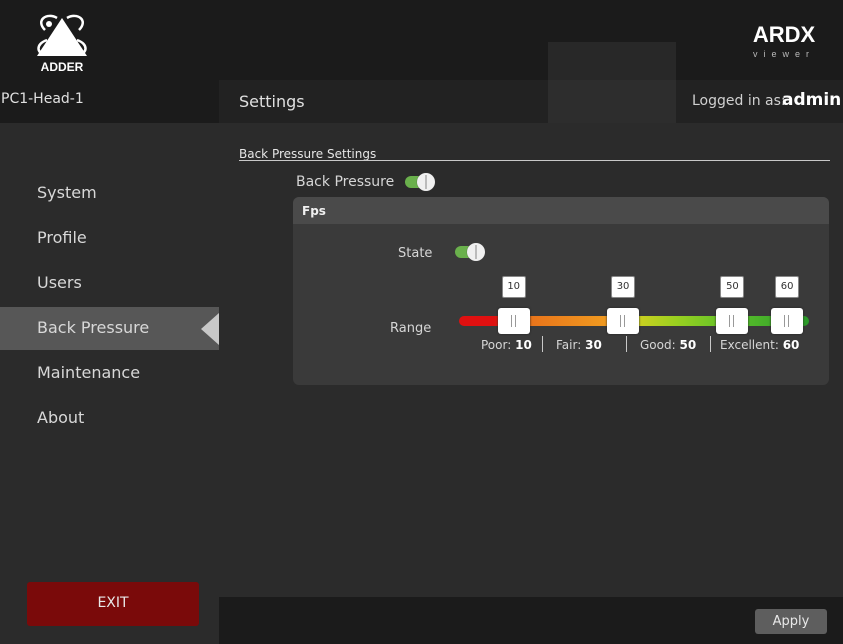 This screenshot has width=843, height=644. Describe the element at coordinates (62, 67) in the screenshot. I see `svg-text: ADDER` at that location.